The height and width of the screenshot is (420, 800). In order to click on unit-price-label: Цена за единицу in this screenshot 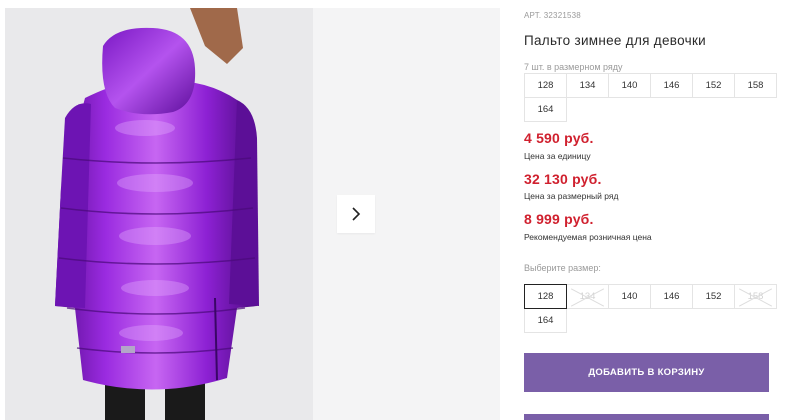, I will do `click(557, 156)`.